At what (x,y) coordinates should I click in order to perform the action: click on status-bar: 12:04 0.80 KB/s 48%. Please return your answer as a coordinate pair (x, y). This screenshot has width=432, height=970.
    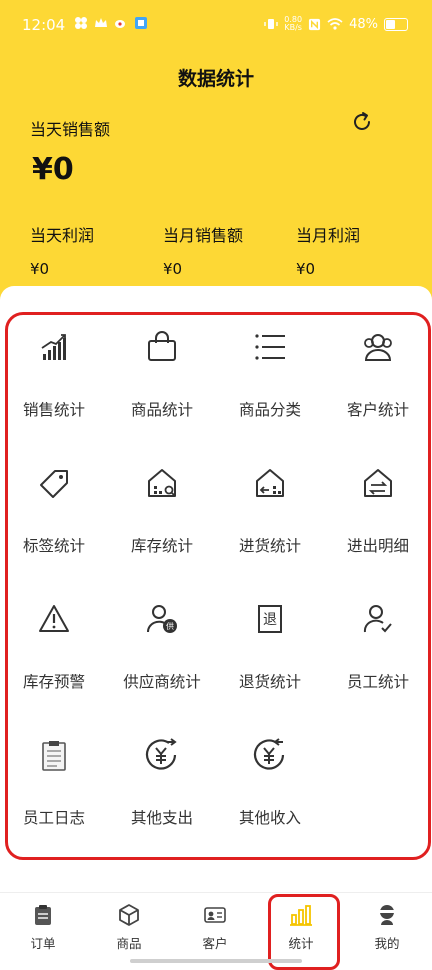
    Looking at the image, I should click on (216, 26).